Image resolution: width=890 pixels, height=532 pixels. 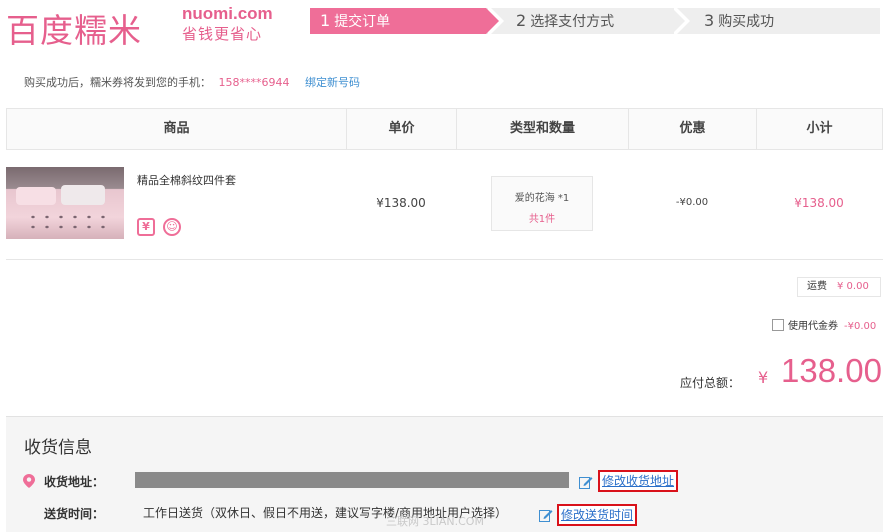 I want to click on total-amount: 138.00, so click(x=831, y=370).